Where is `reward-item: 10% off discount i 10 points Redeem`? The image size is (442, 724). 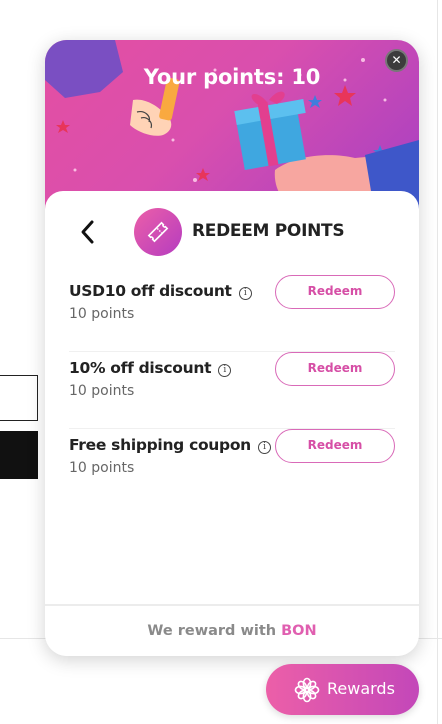 reward-item: 10% off discount i 10 points Redeem is located at coordinates (232, 390).